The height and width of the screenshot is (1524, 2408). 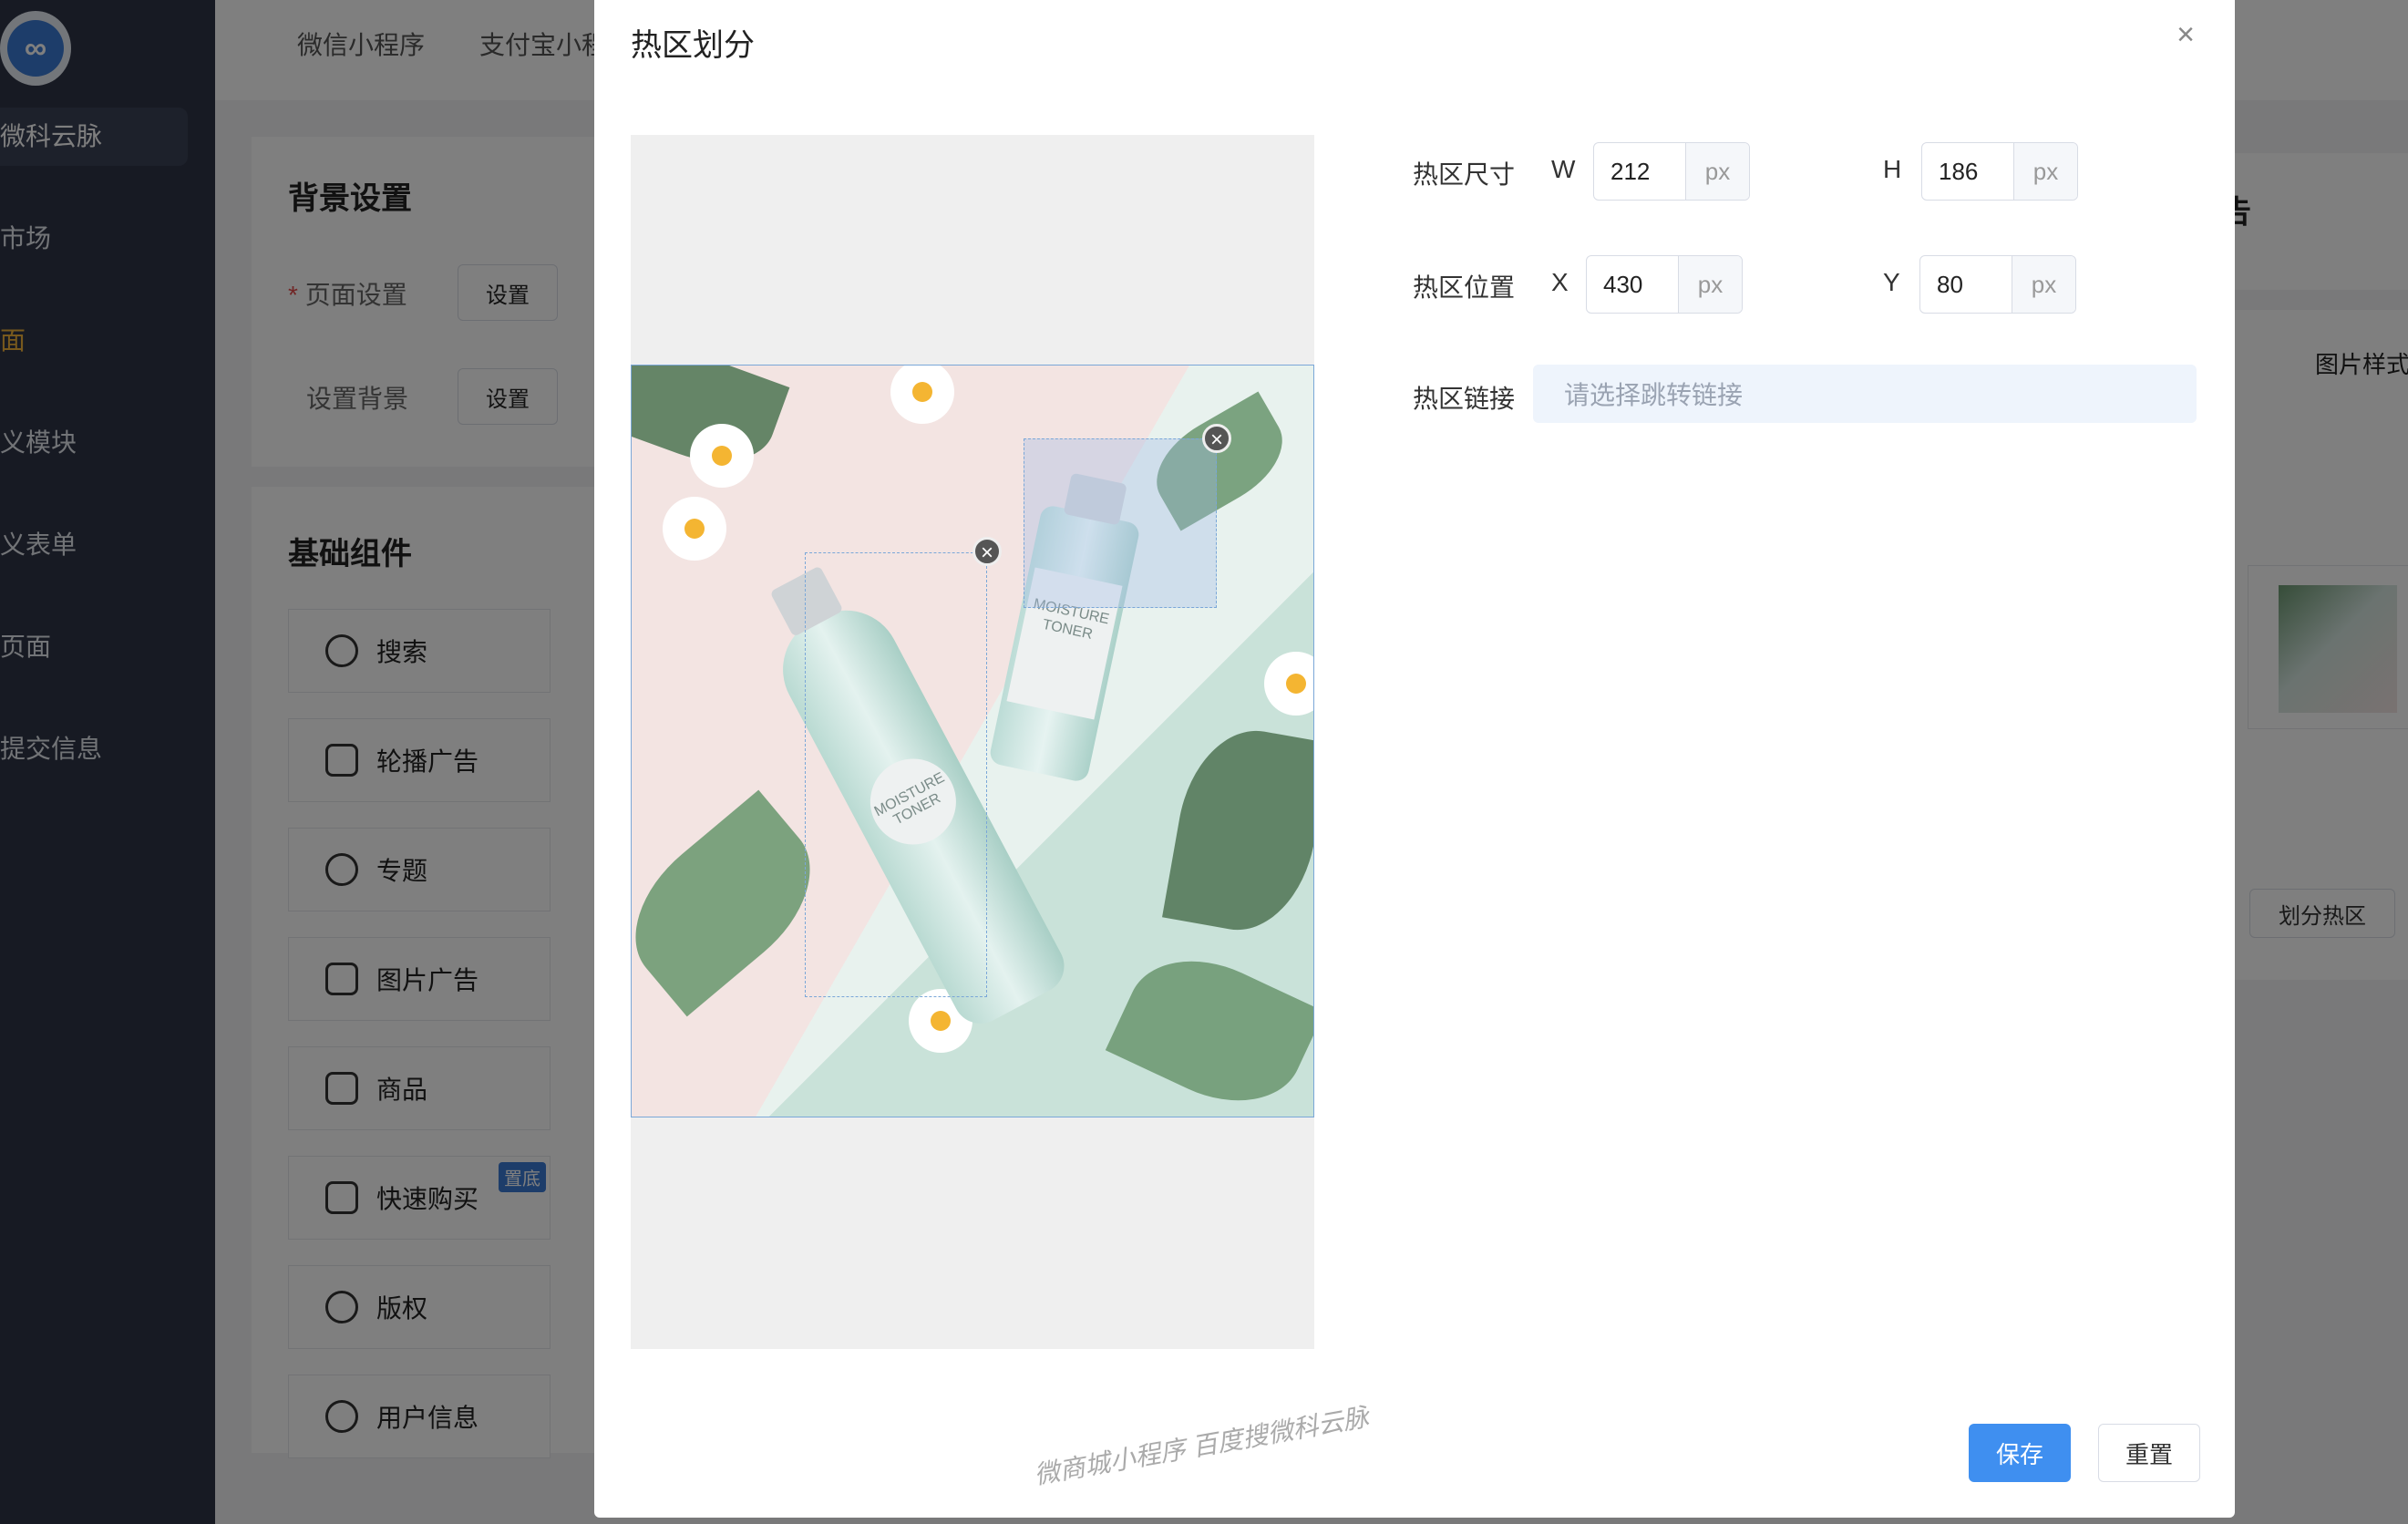 What do you see at coordinates (2149, 1453) in the screenshot?
I see `reset-button: 重置` at bounding box center [2149, 1453].